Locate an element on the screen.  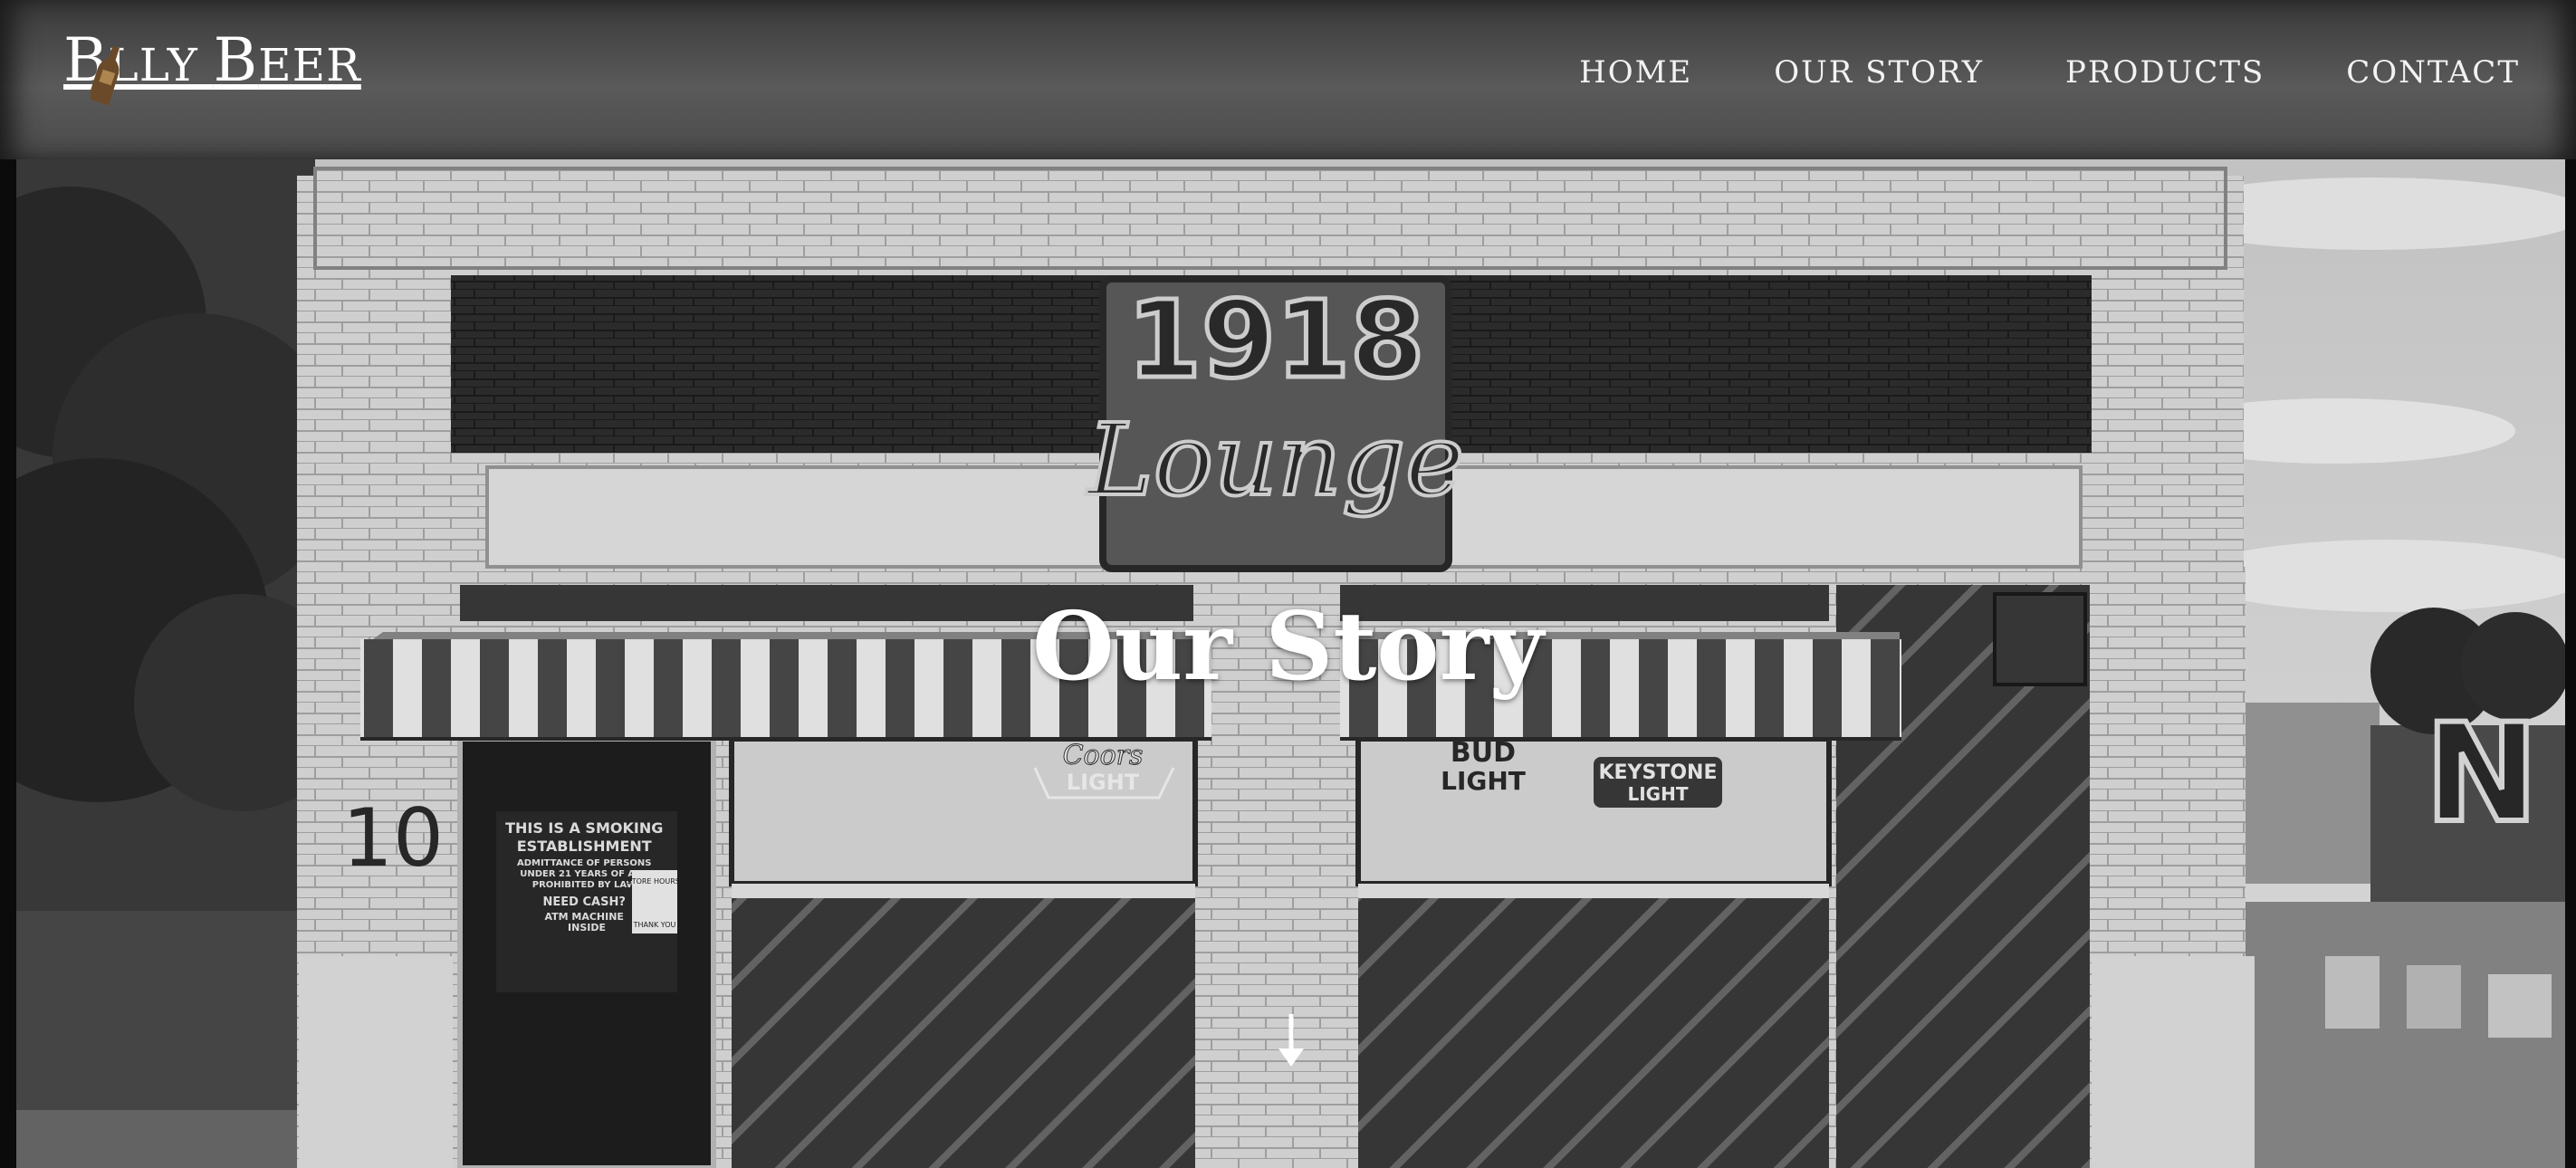
page-title: Our Story is located at coordinates (1288, 645).